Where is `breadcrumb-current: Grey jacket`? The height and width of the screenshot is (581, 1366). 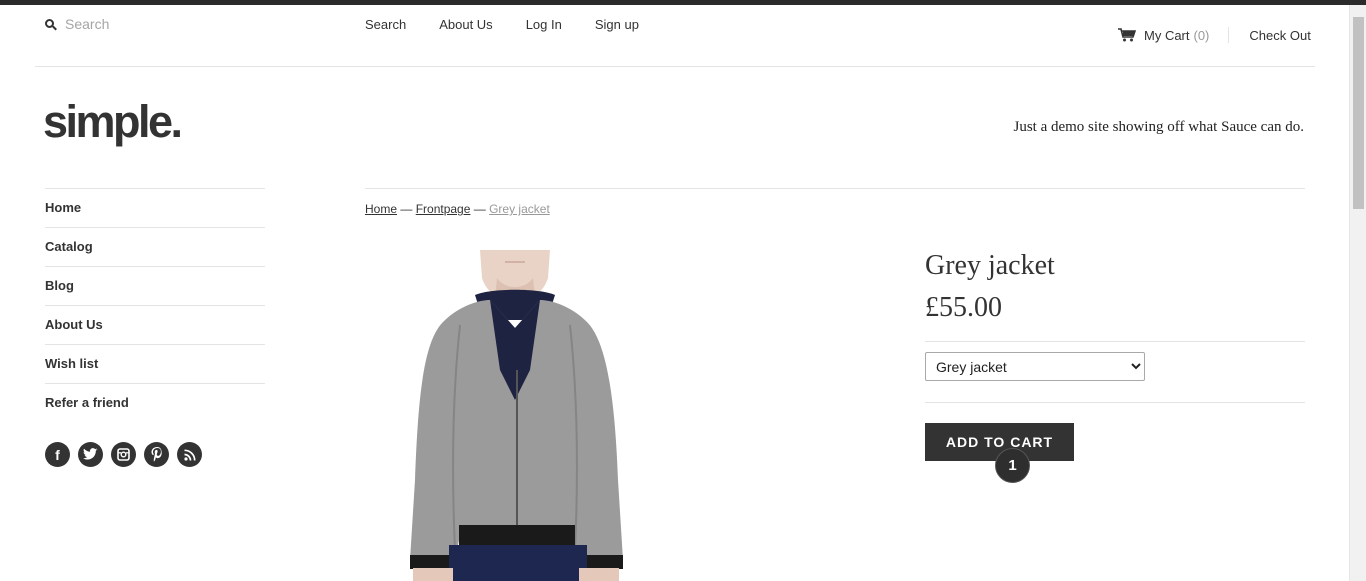
breadcrumb-current: Grey jacket is located at coordinates (519, 209).